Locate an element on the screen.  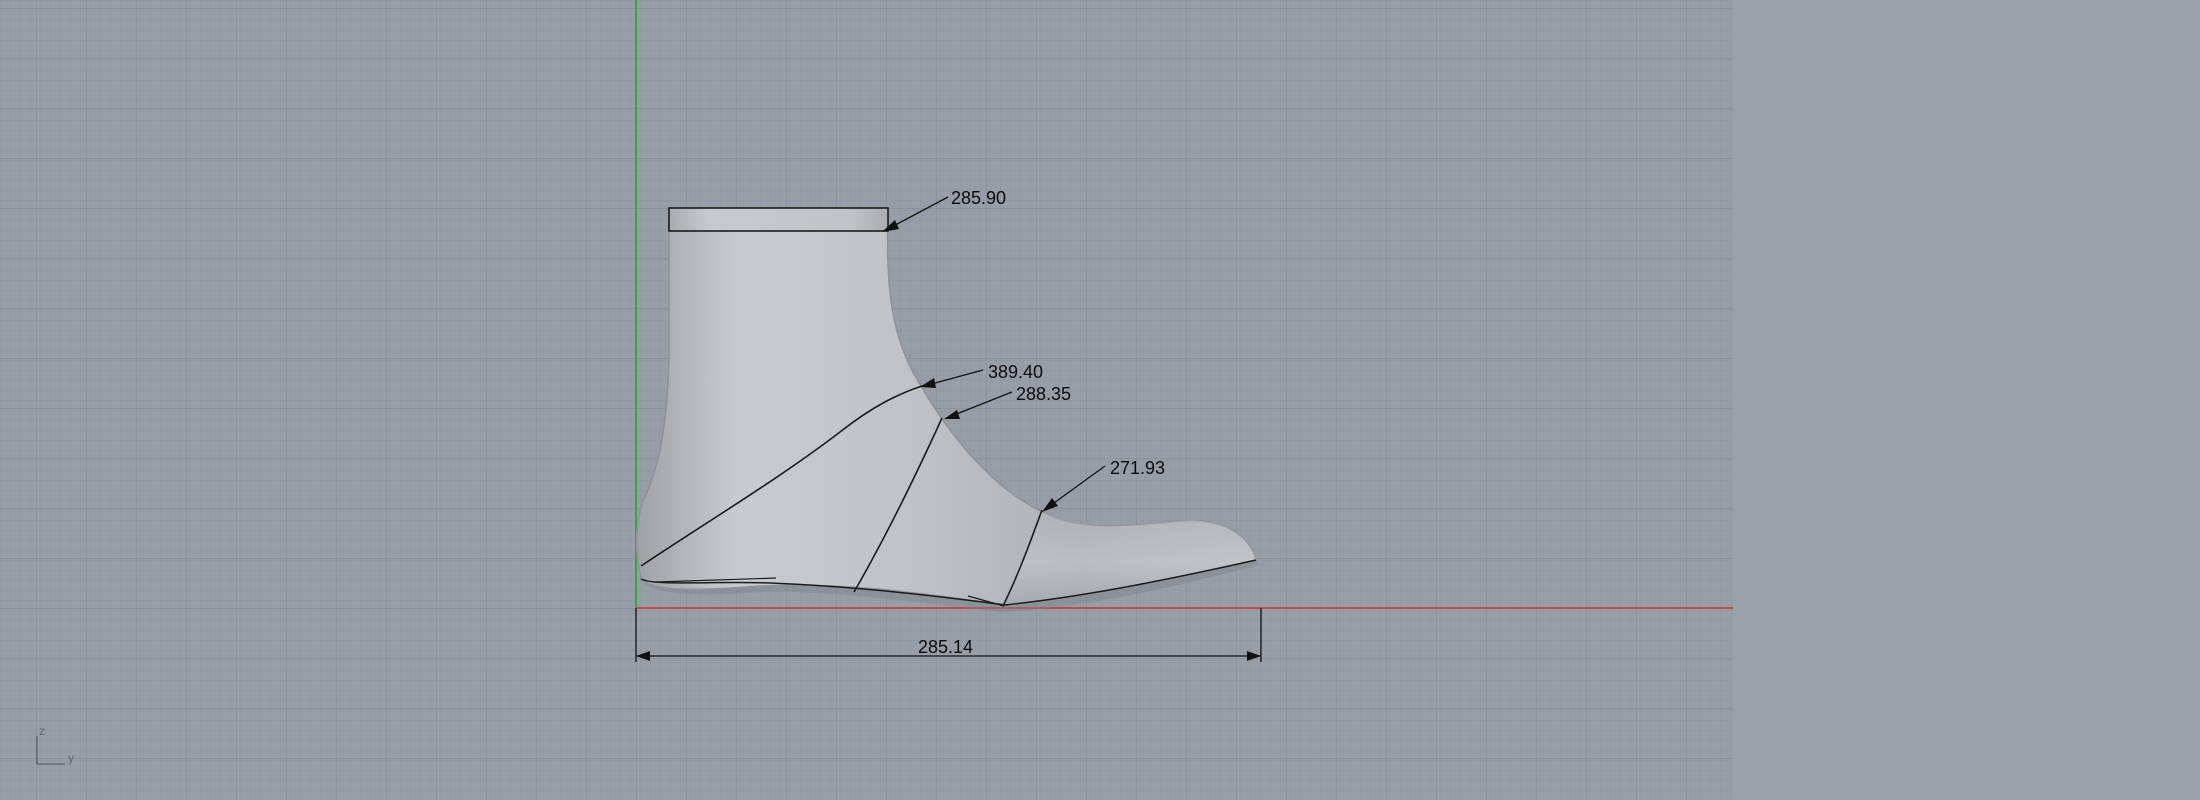
dimension-label: 285.90 is located at coordinates (978, 198).